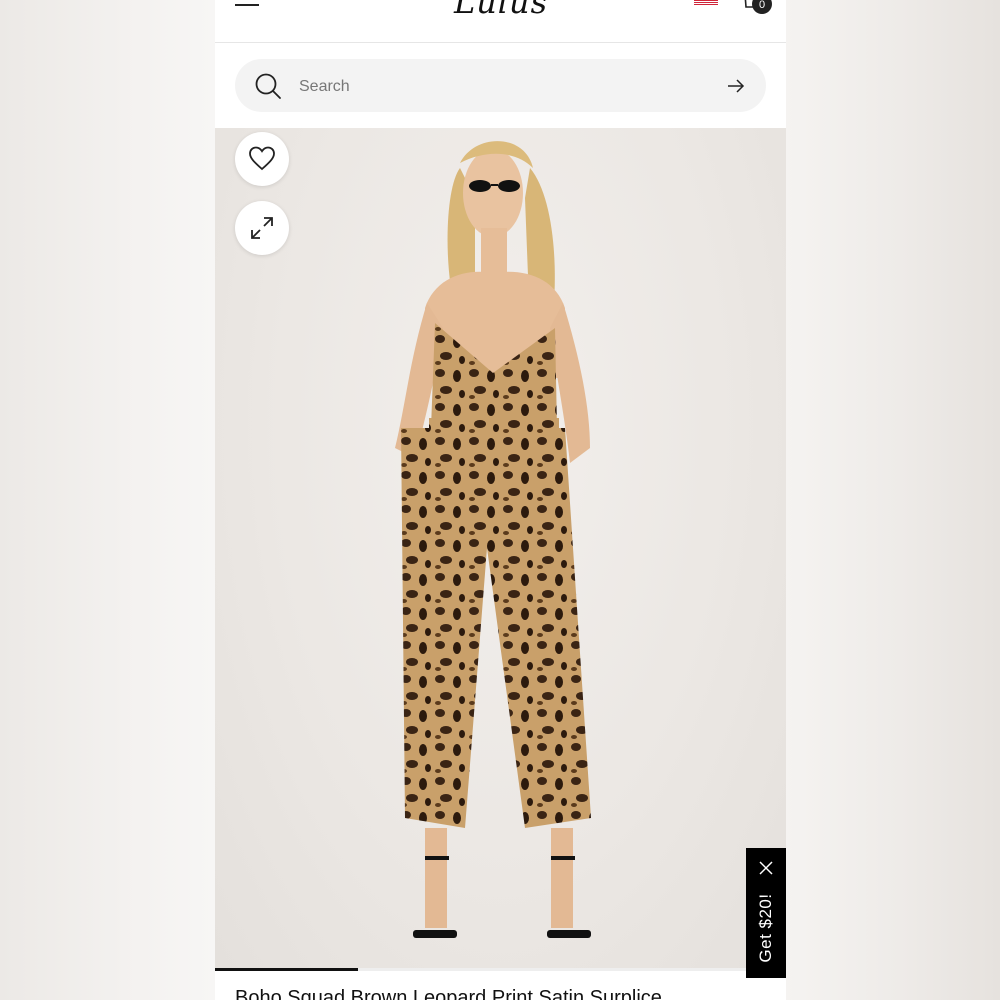 This screenshot has height=1000, width=1000. Describe the element at coordinates (762, 7) in the screenshot. I see `cart-count-badge: 0` at that location.